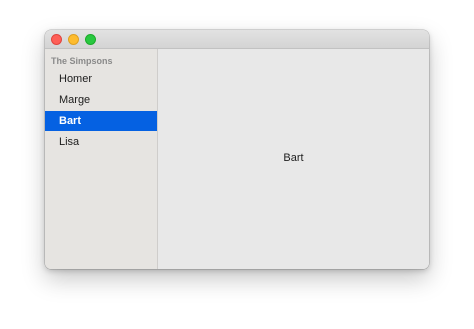  Describe the element at coordinates (101, 100) in the screenshot. I see `sidebar-item-marge: Marge` at that location.